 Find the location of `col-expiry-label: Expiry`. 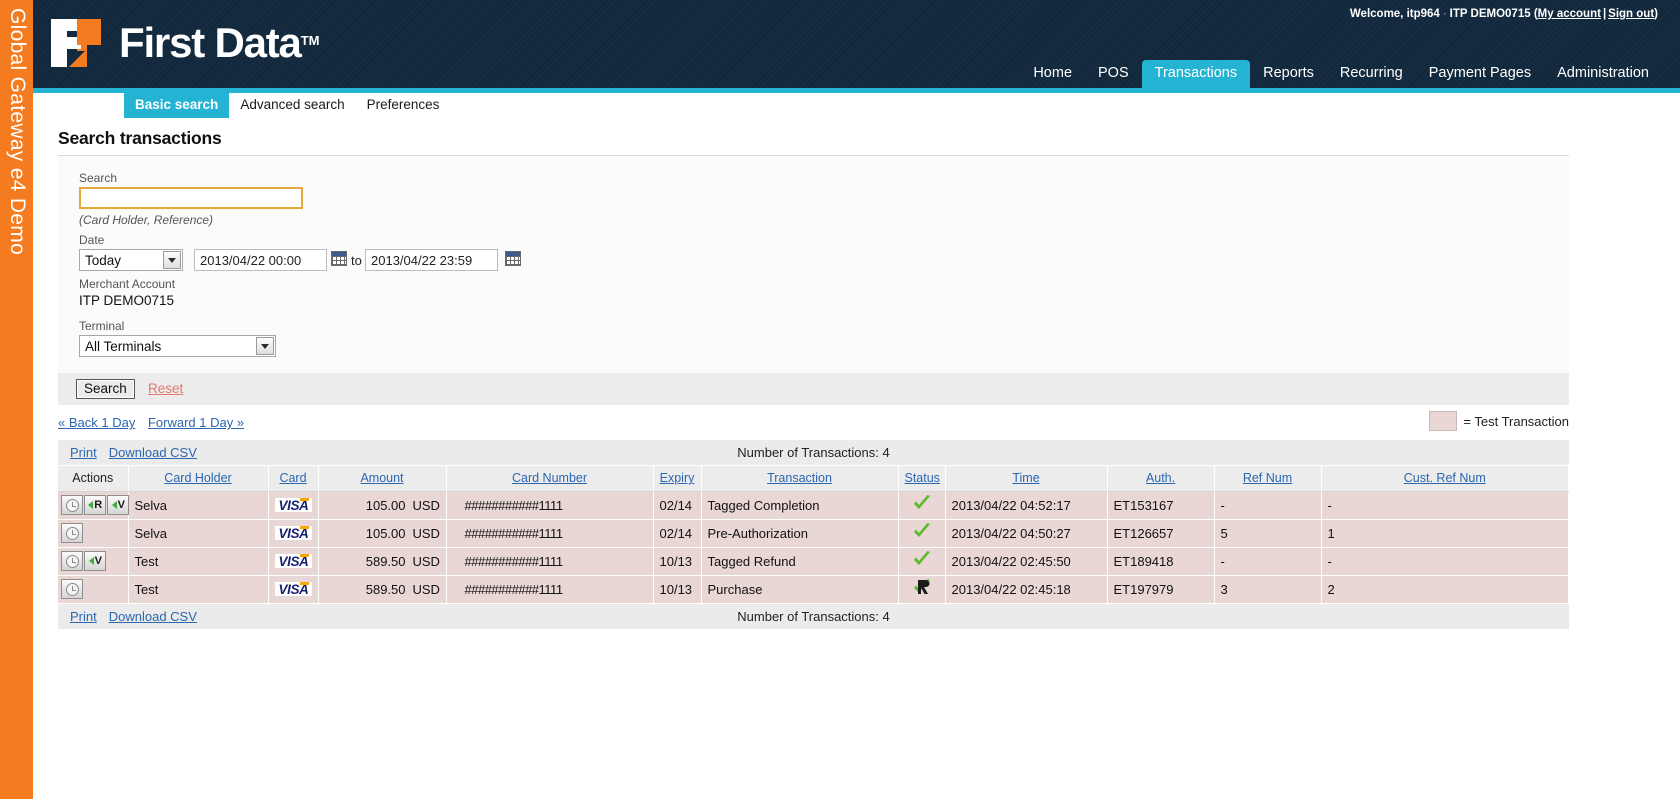

col-expiry-label: Expiry is located at coordinates (677, 478).